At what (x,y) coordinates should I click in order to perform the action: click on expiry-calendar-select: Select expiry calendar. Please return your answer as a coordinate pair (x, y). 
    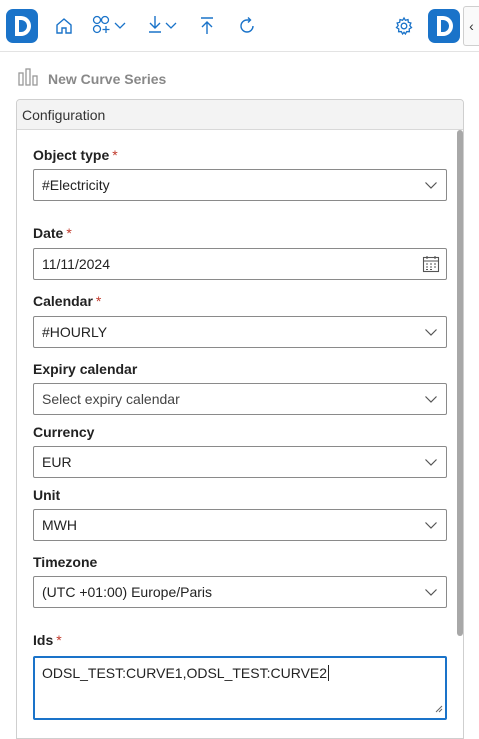
    Looking at the image, I should click on (240, 399).